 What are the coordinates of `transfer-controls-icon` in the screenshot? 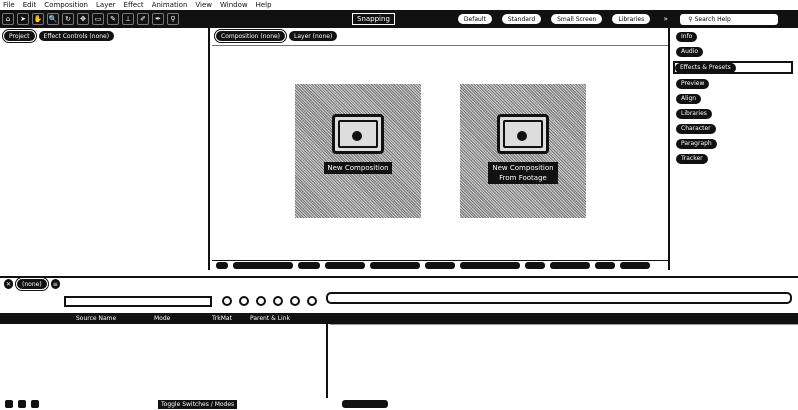 It's located at (22, 404).